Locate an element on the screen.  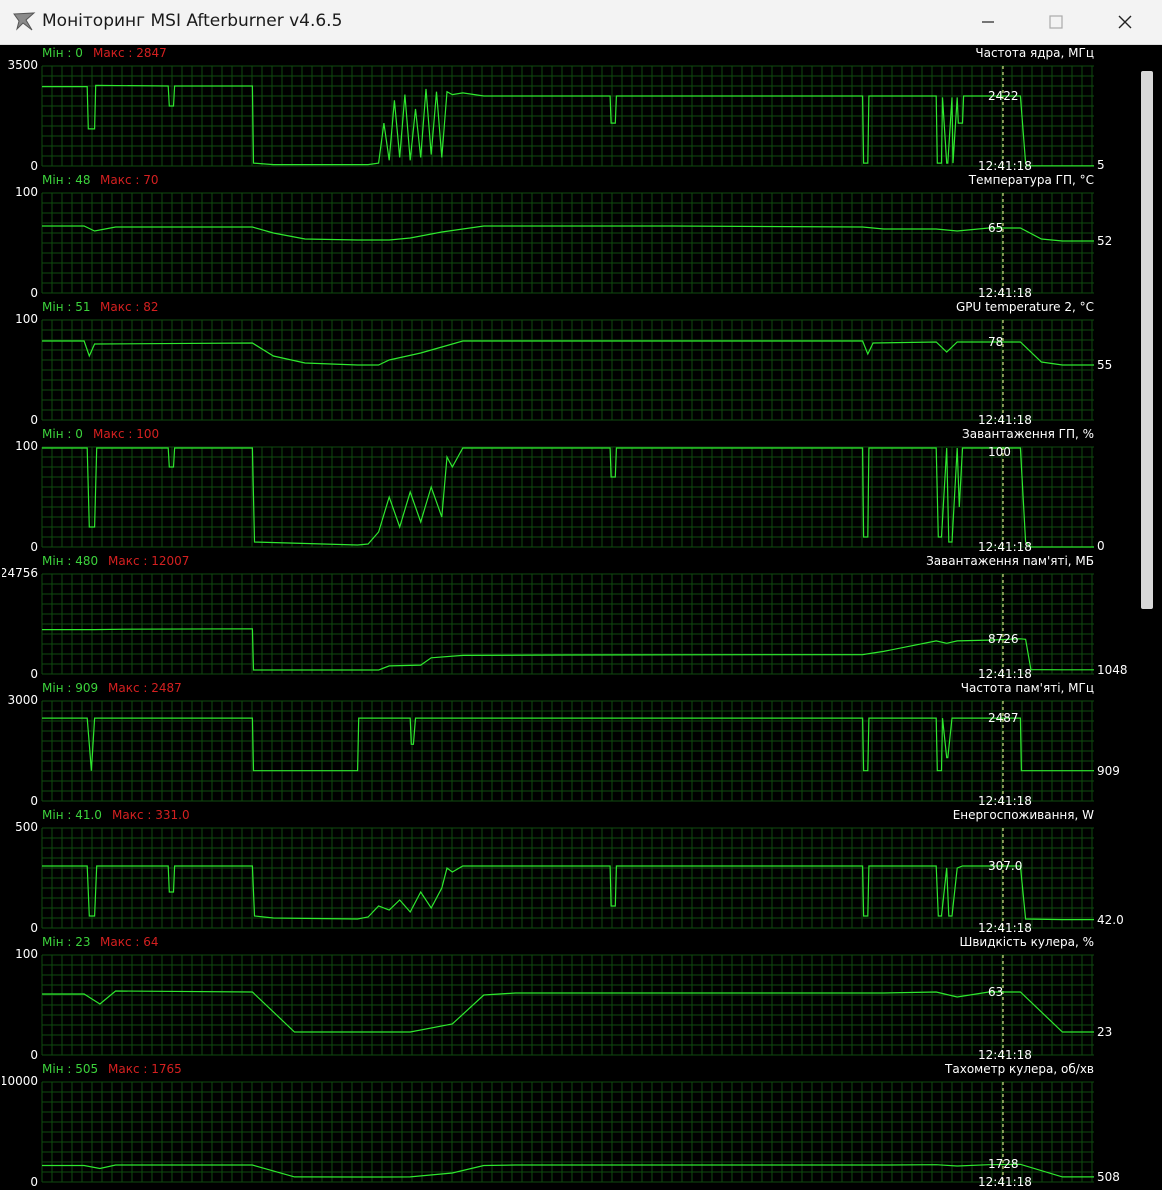
maximize-button is located at coordinates (1056, 22).